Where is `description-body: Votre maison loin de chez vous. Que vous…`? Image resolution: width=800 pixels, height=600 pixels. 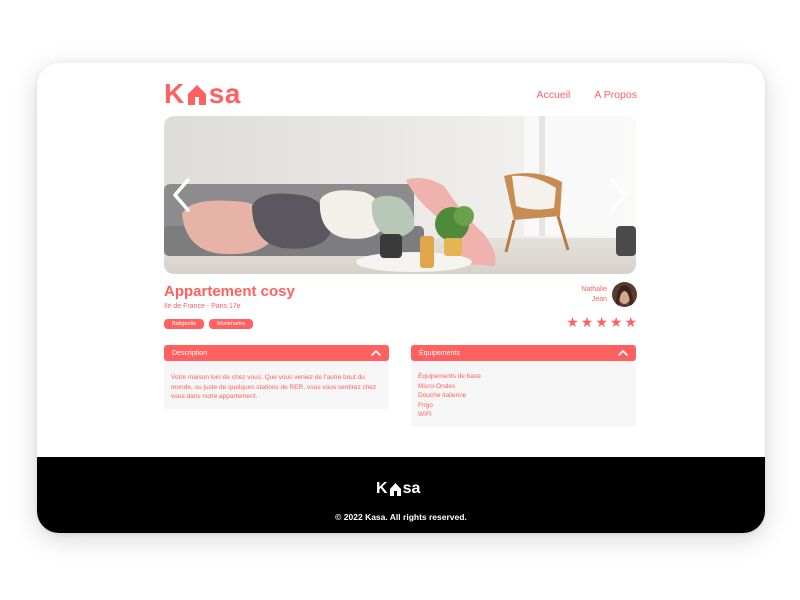 description-body: Votre maison loin de chez vous. Que vous… is located at coordinates (276, 385).